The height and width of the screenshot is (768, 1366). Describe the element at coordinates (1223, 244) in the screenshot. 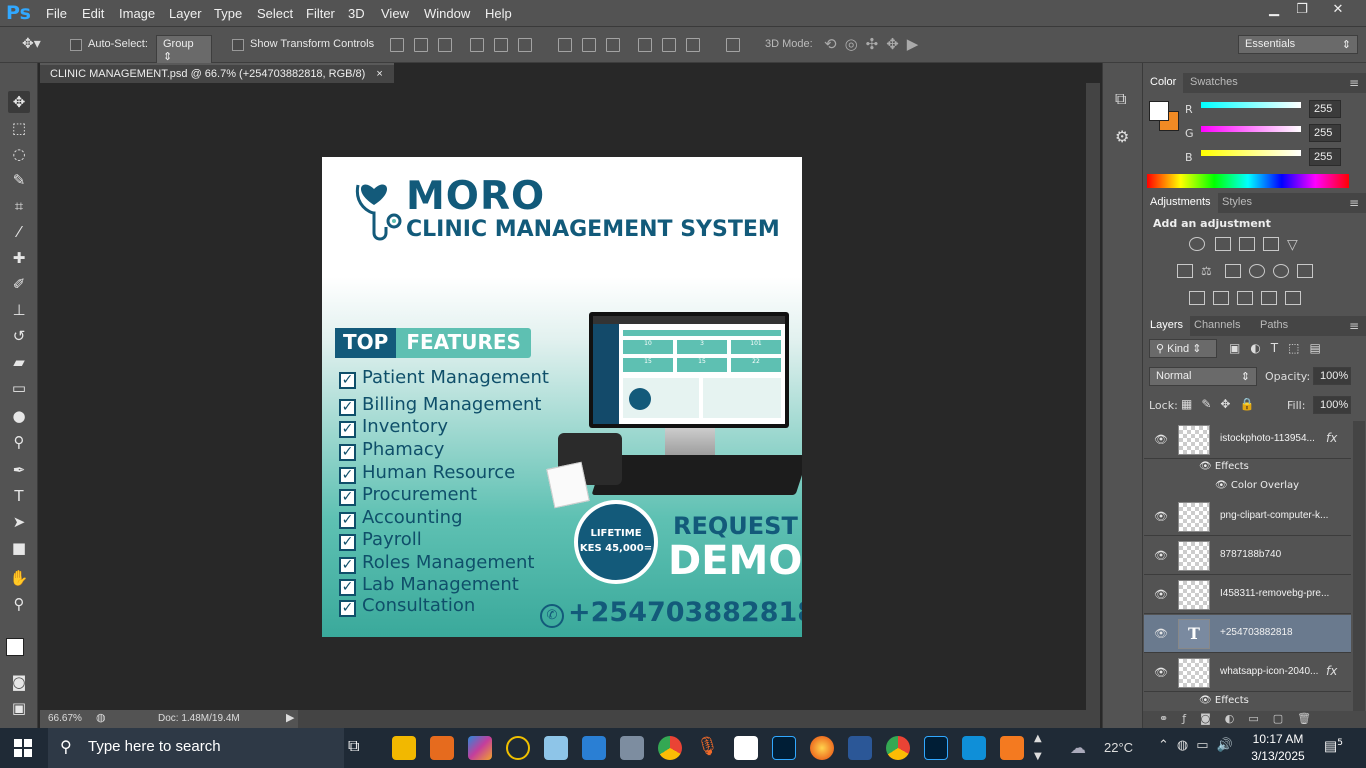

I see `levels-icon` at that location.